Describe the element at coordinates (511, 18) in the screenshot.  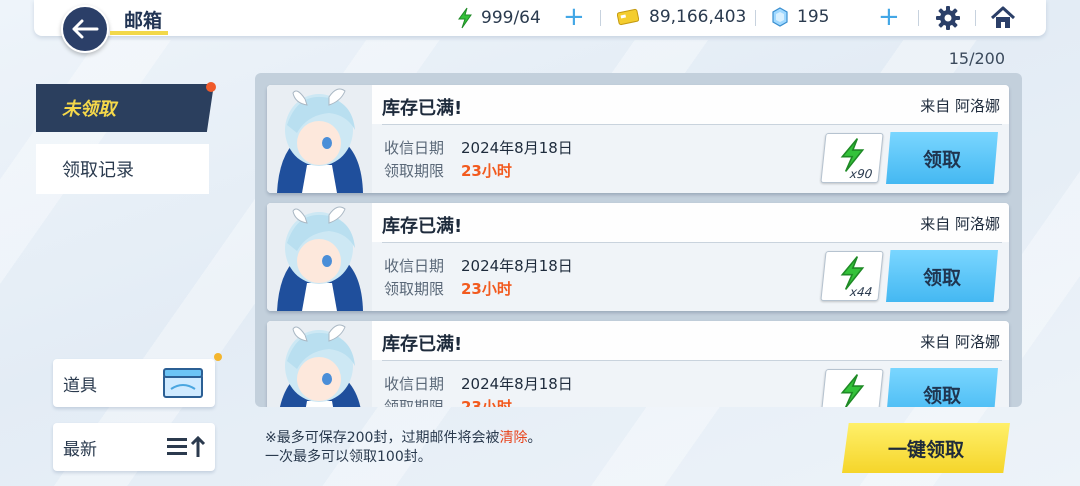
I see `stamina-value: 999/64` at that location.